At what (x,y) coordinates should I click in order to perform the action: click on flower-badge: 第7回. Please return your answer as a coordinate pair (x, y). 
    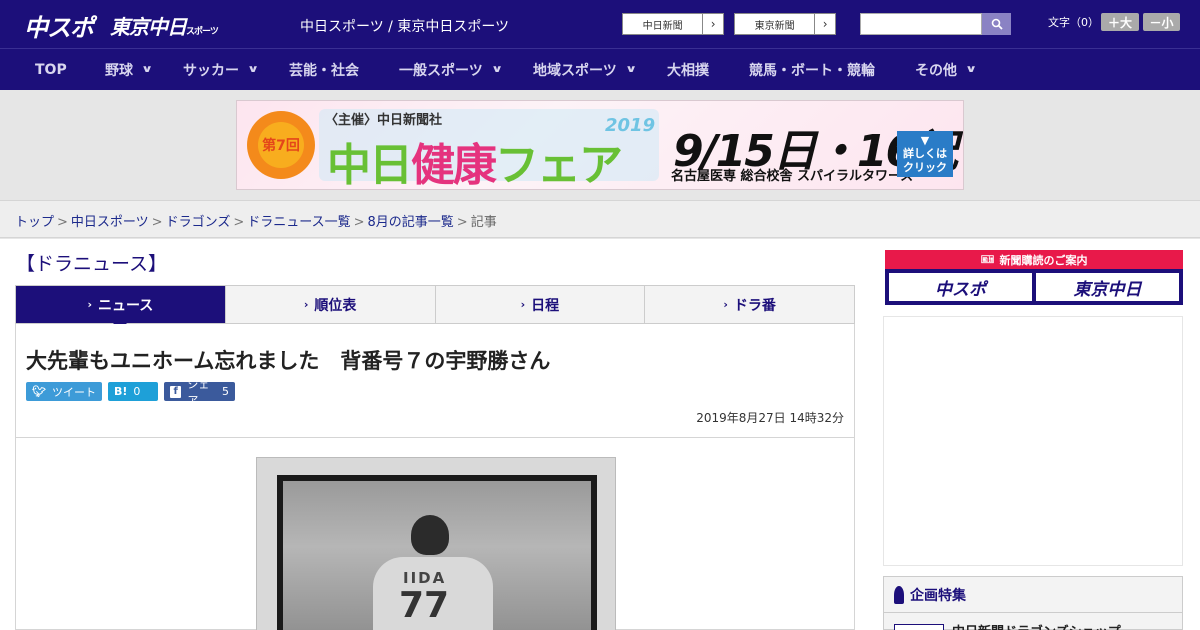
    Looking at the image, I should click on (281, 145).